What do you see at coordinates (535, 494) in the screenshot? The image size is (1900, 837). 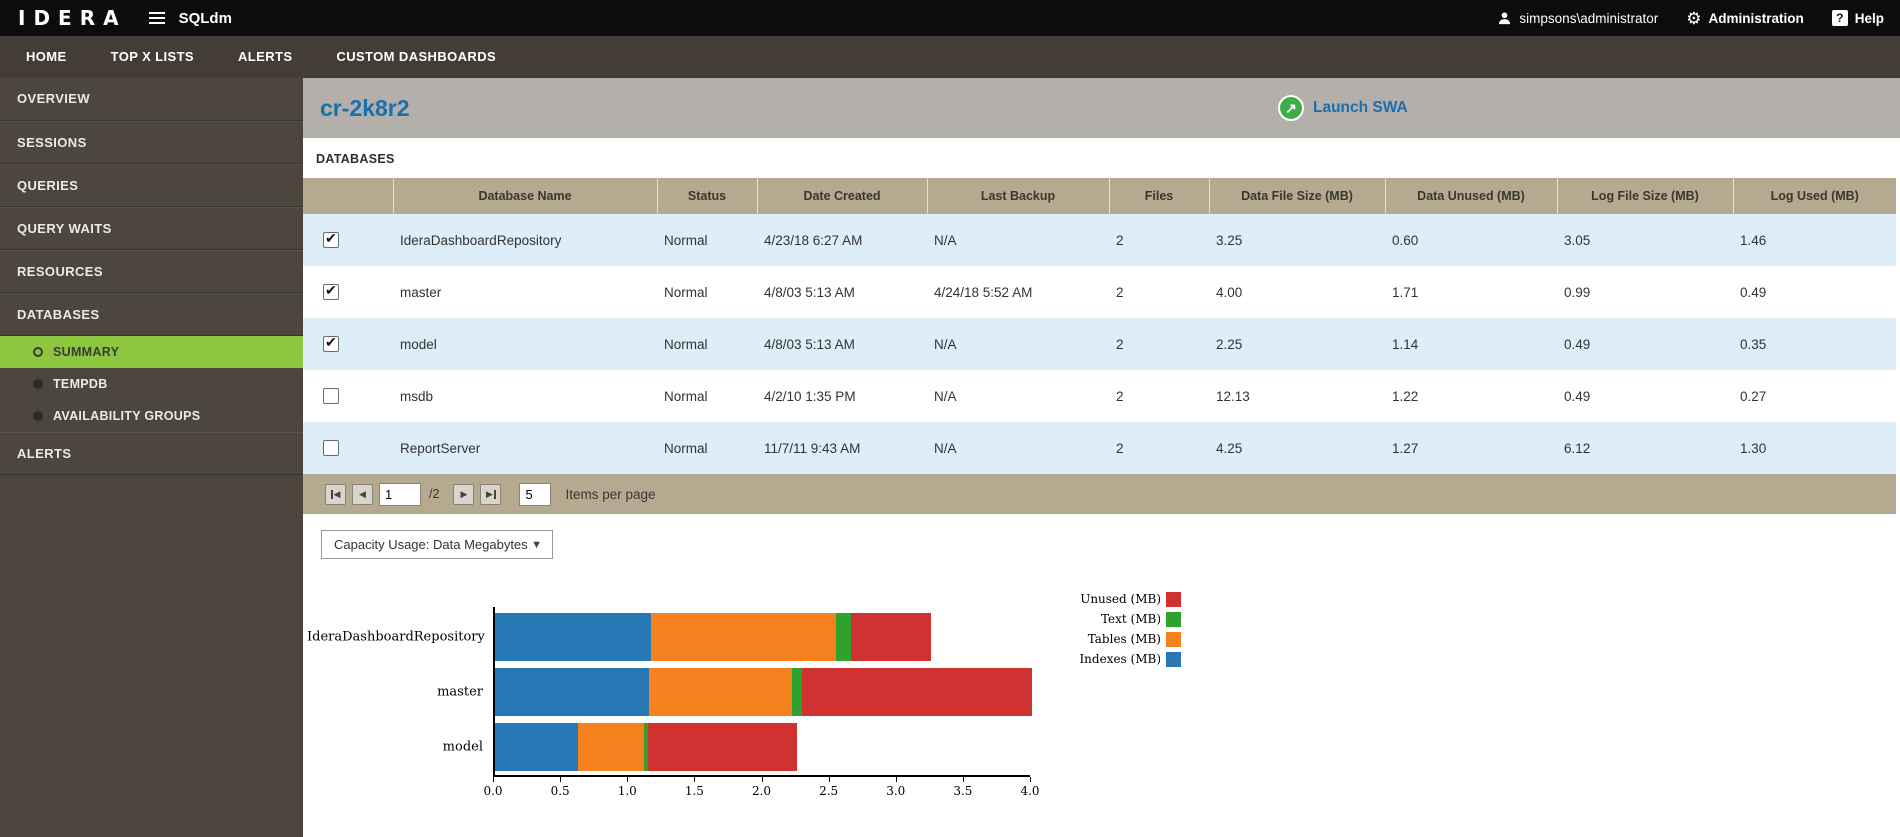 I see `items-per-page-input` at bounding box center [535, 494].